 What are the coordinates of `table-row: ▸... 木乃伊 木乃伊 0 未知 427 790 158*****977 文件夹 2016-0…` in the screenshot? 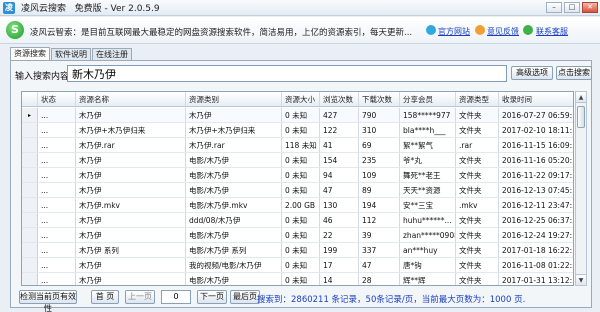 It's located at (297, 115).